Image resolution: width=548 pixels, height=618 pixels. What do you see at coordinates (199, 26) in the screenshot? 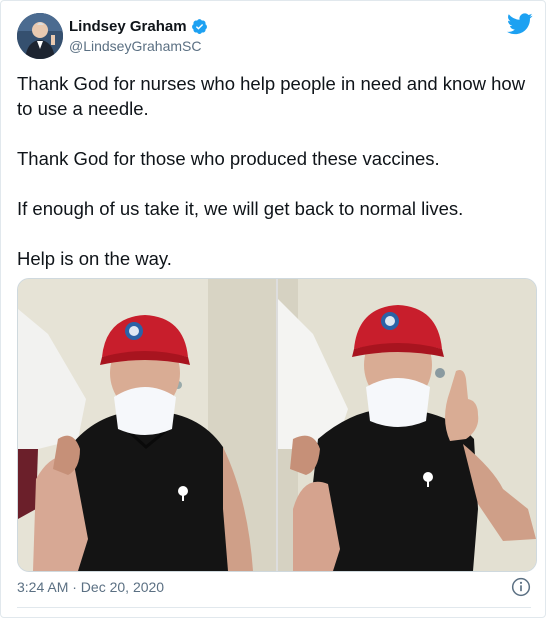
I see `verified-badge-icon` at bounding box center [199, 26].